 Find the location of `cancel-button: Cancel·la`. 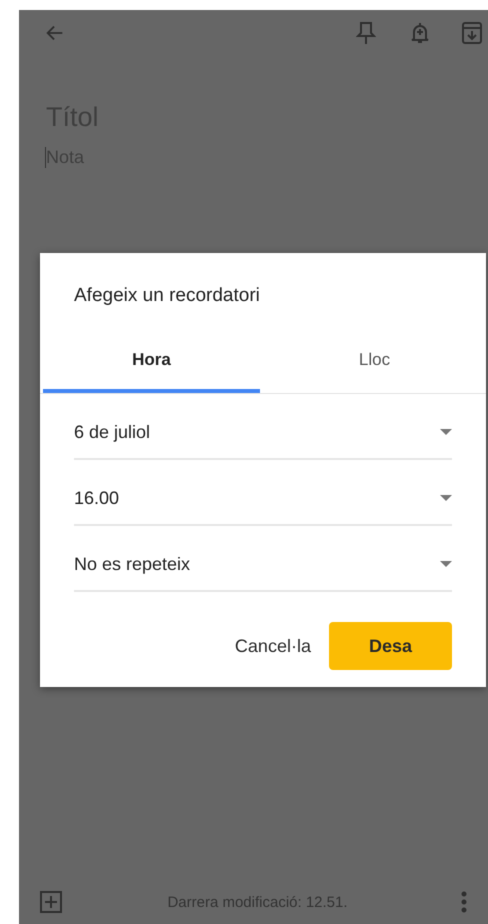

cancel-button: Cancel·la is located at coordinates (272, 646).